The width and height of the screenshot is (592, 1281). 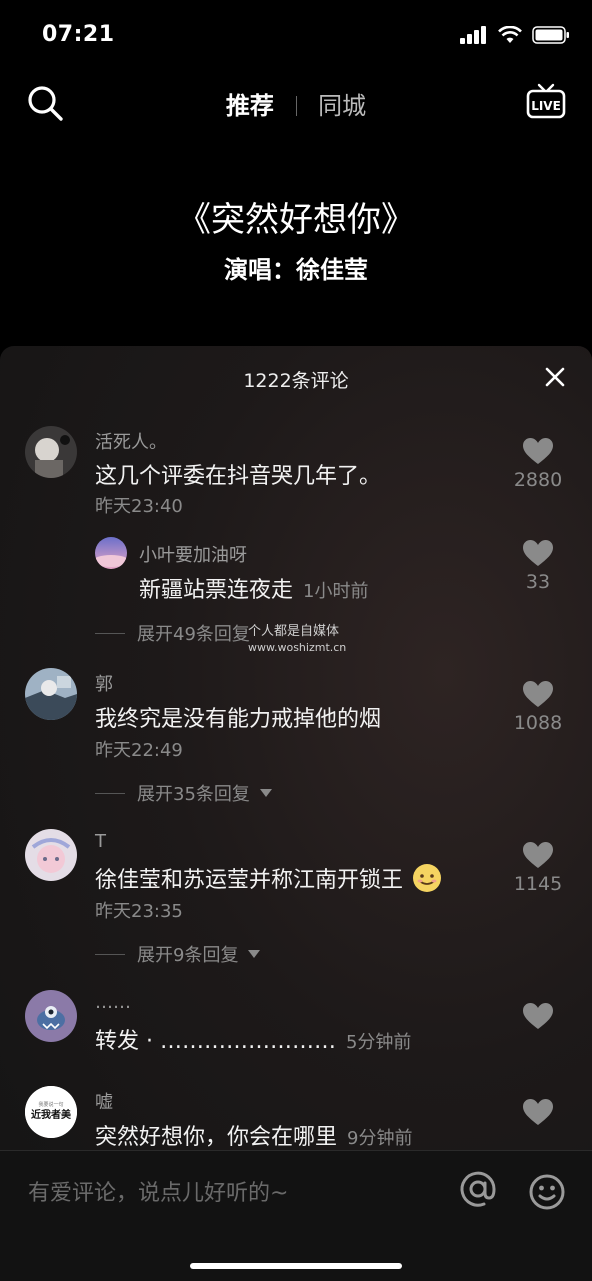 What do you see at coordinates (538, 480) in the screenshot?
I see `like-count: 2880` at bounding box center [538, 480].